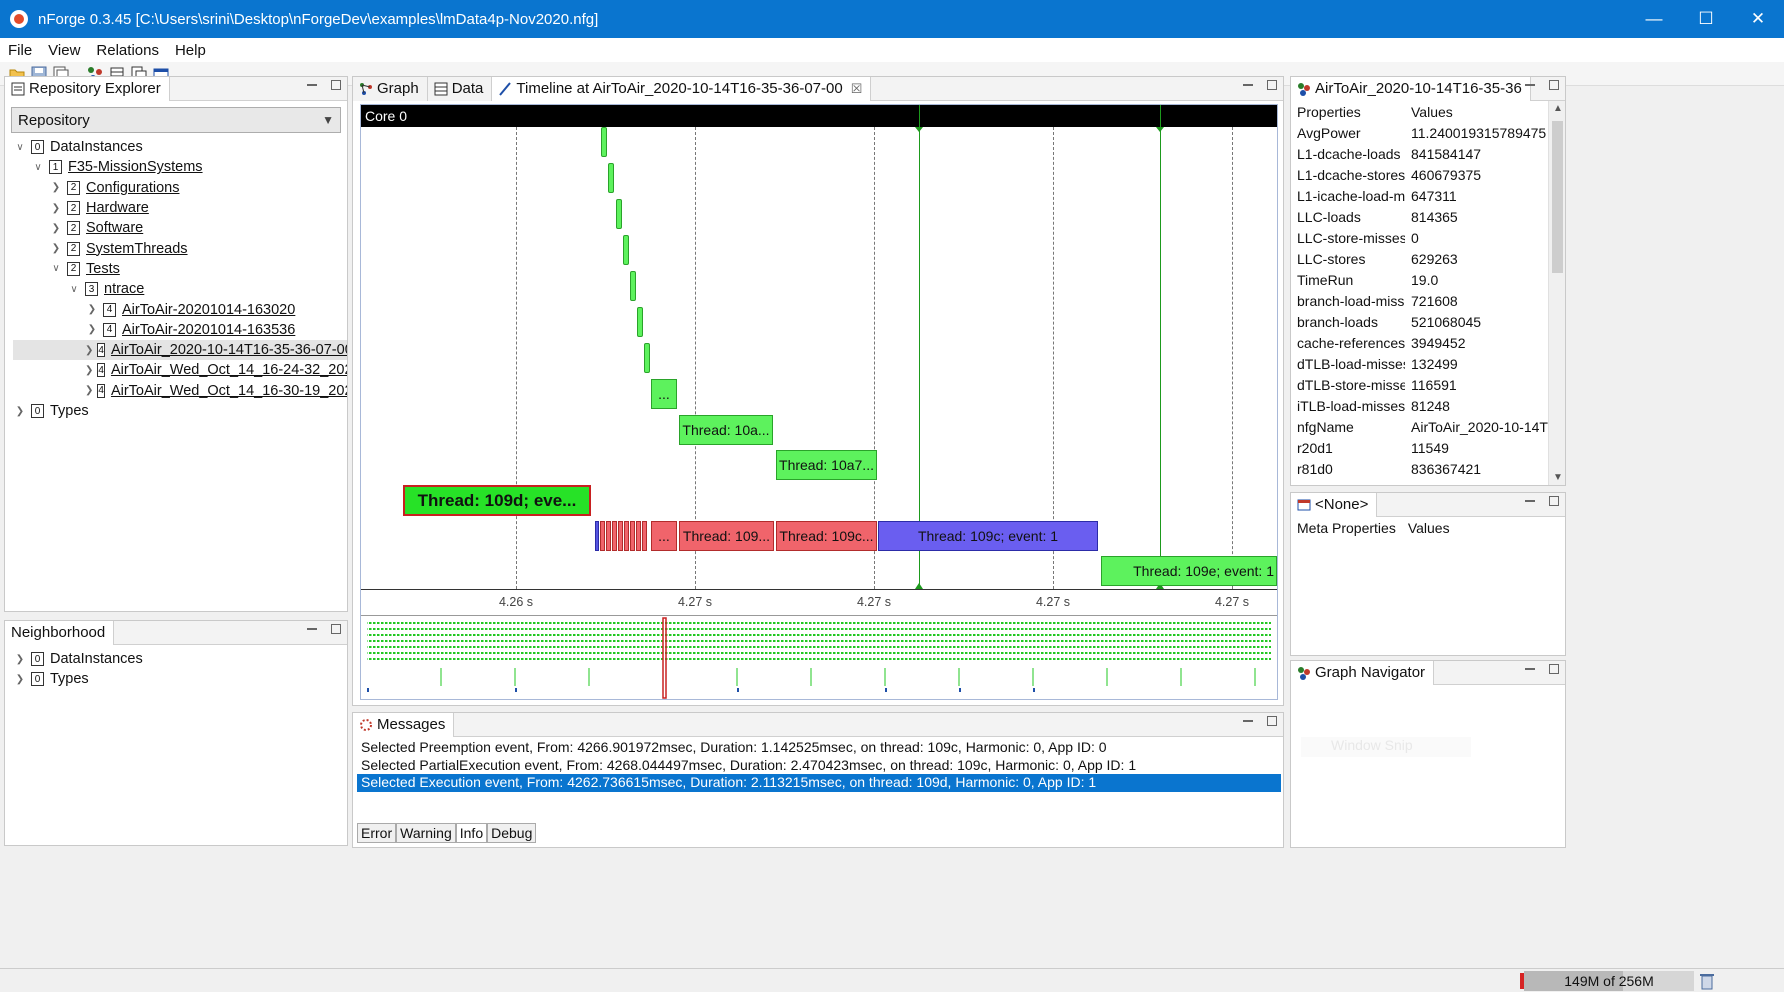 This screenshot has width=1784, height=992. I want to click on tree-item: ∨ 3 ntrace, so click(180, 289).